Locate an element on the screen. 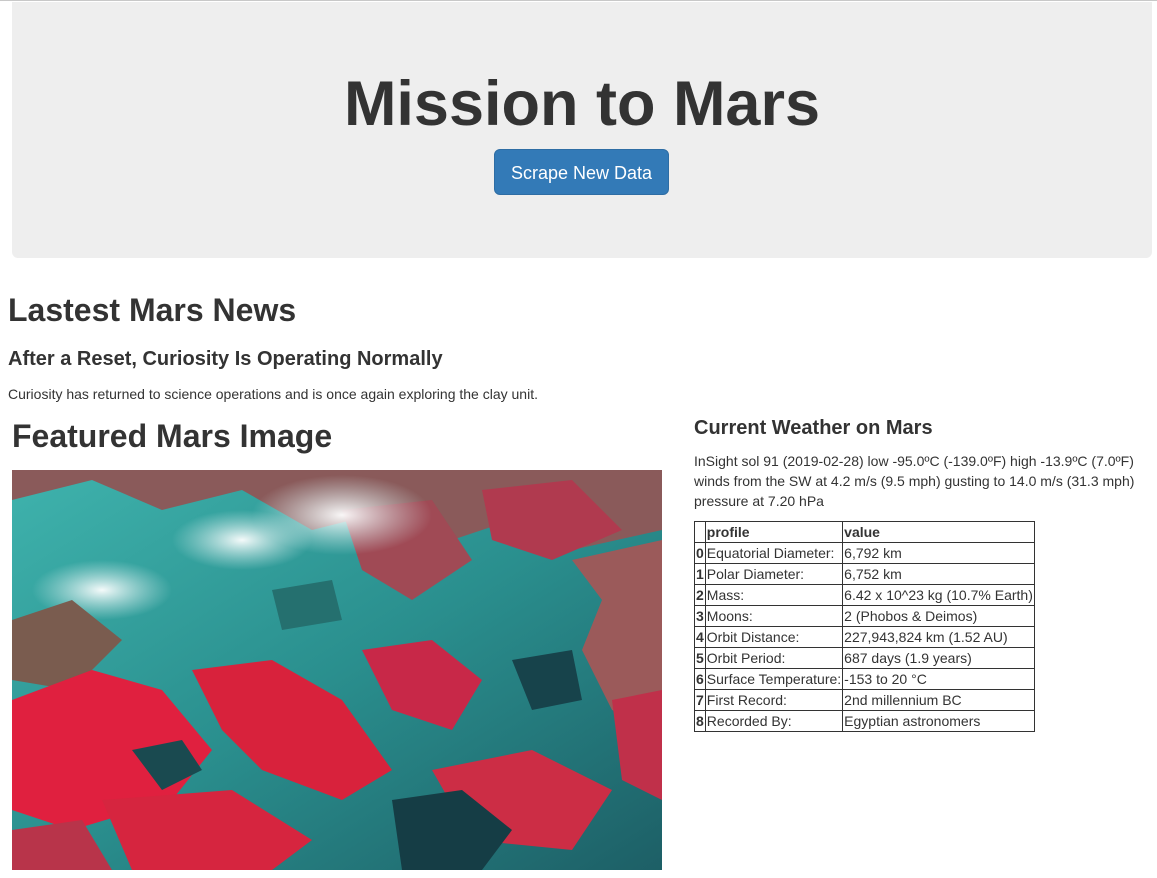  table-row: 8 Recorded By: Egyptian astronomers is located at coordinates (864, 721).